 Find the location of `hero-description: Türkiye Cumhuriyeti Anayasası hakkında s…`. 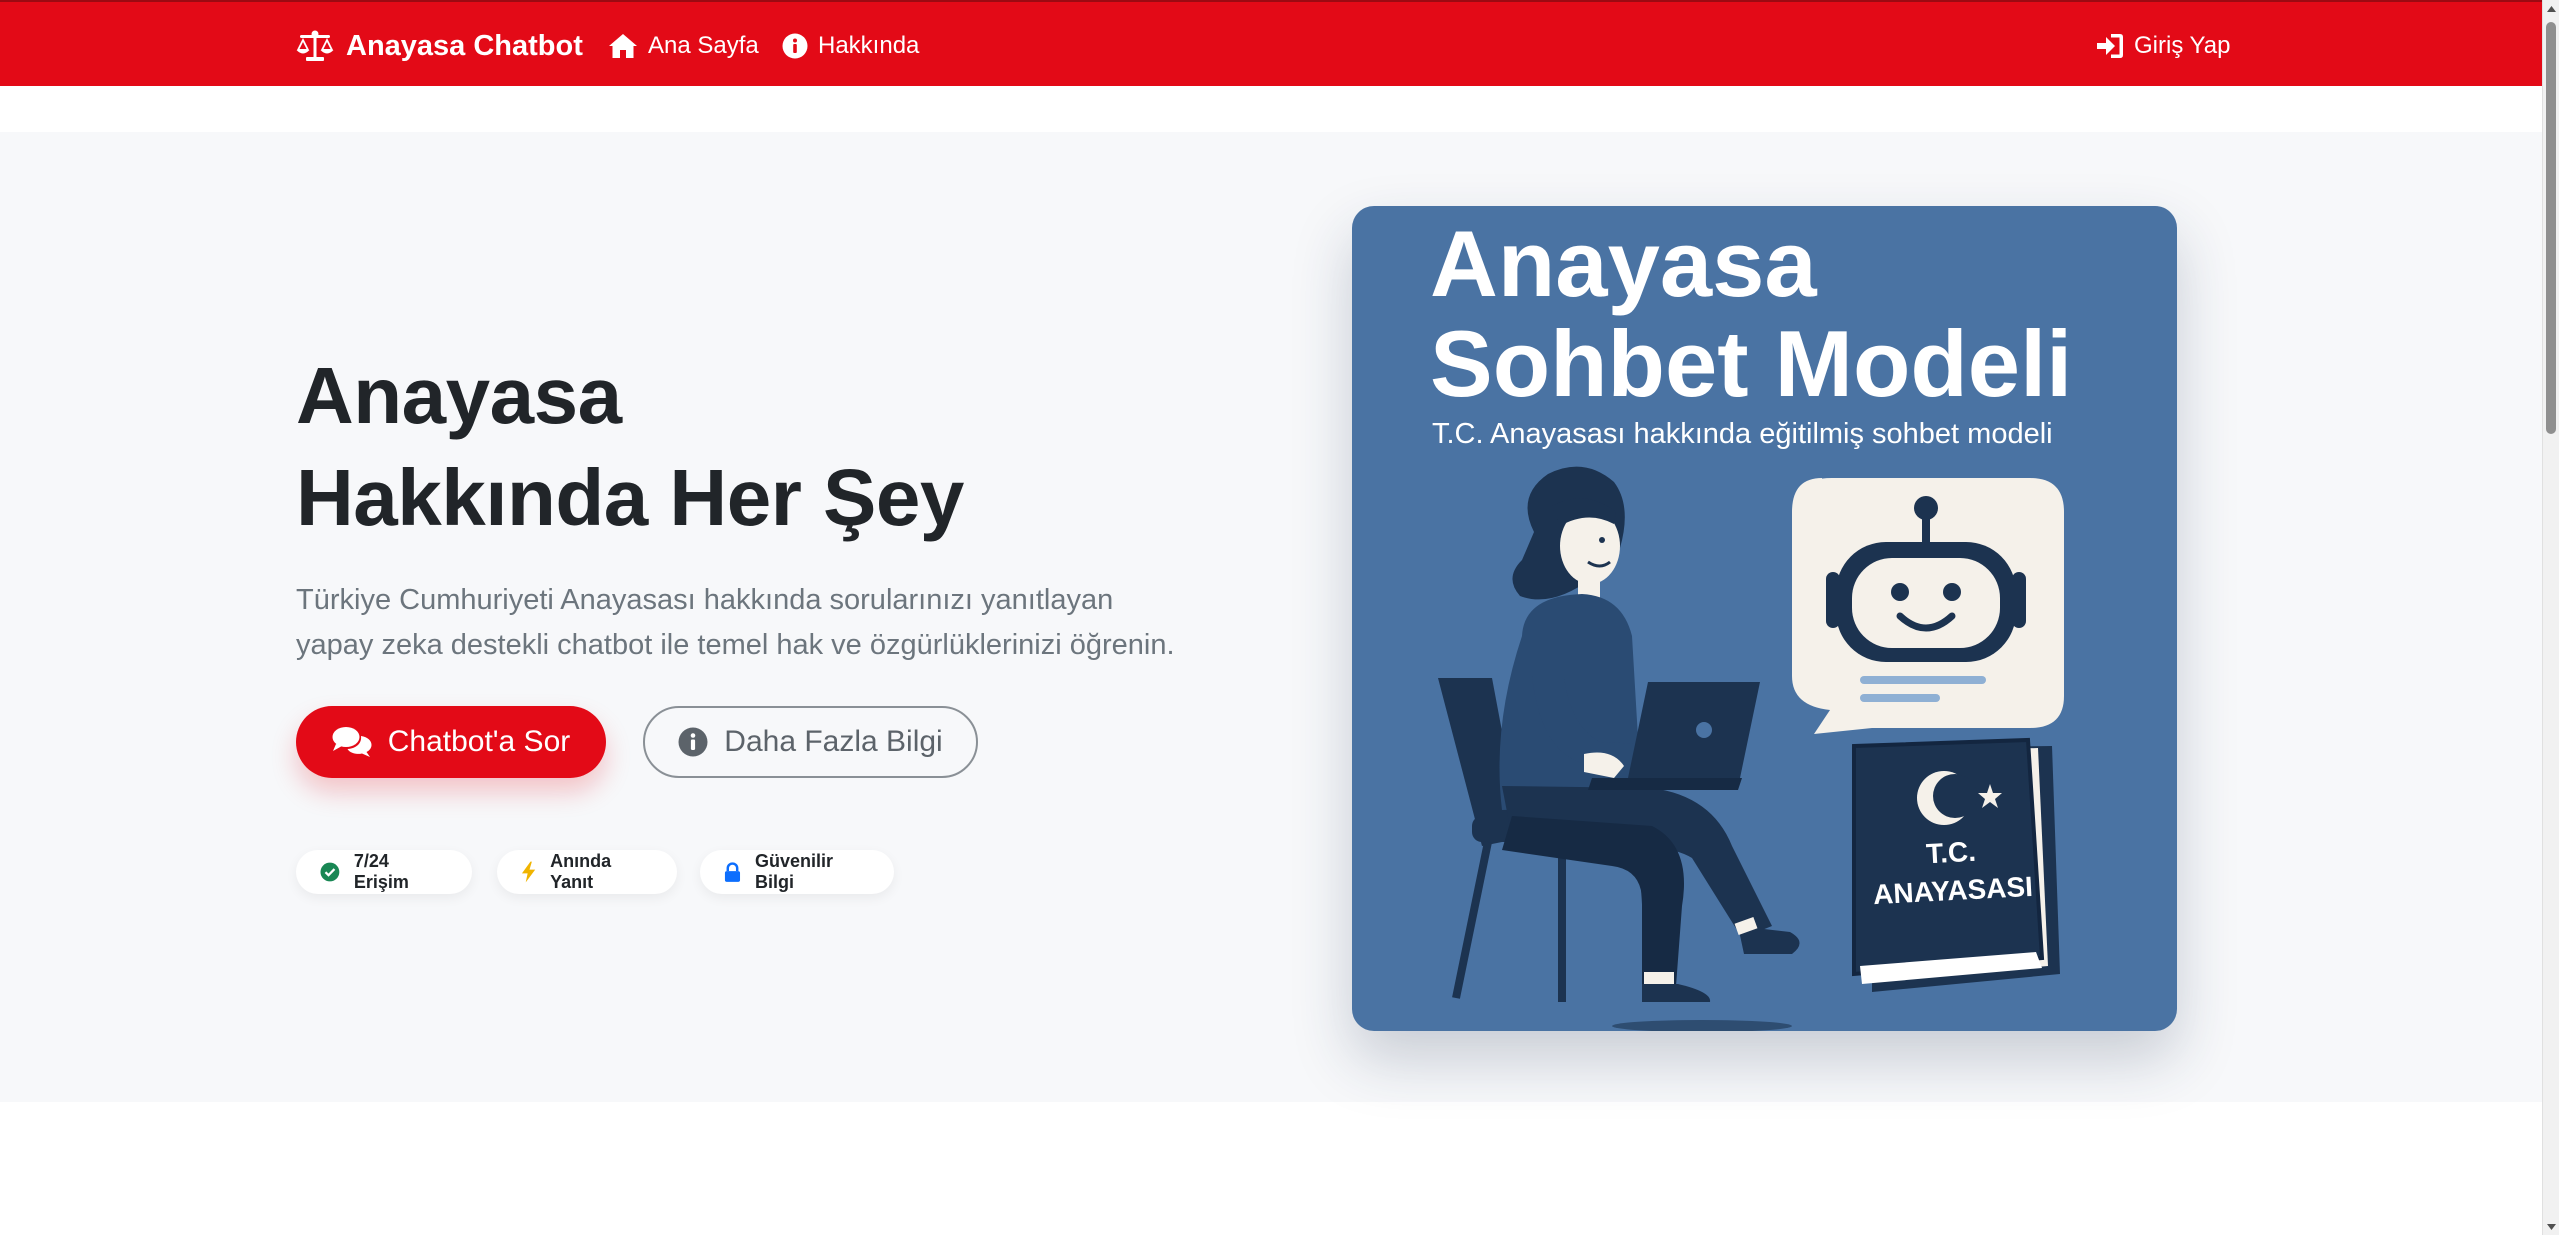

hero-description: Türkiye Cumhuriyeti Anayasası hakkında s… is located at coordinates (776, 623).